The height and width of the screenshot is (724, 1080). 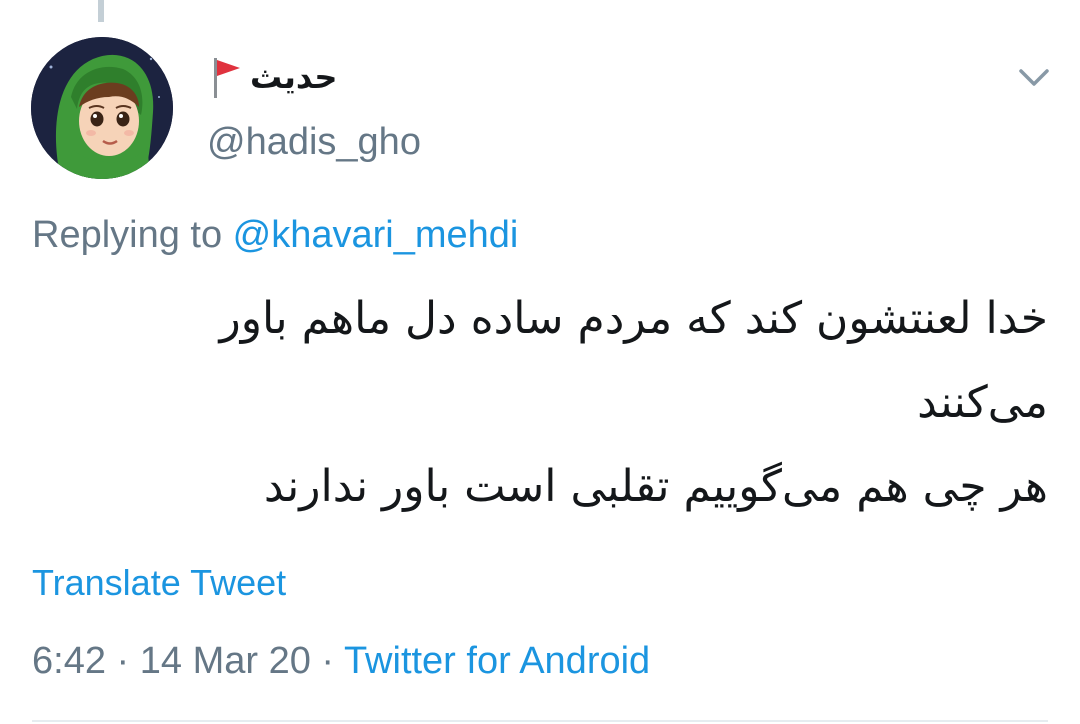 What do you see at coordinates (376, 235) in the screenshot?
I see `reply-mention-link: @khavari_mehdi` at bounding box center [376, 235].